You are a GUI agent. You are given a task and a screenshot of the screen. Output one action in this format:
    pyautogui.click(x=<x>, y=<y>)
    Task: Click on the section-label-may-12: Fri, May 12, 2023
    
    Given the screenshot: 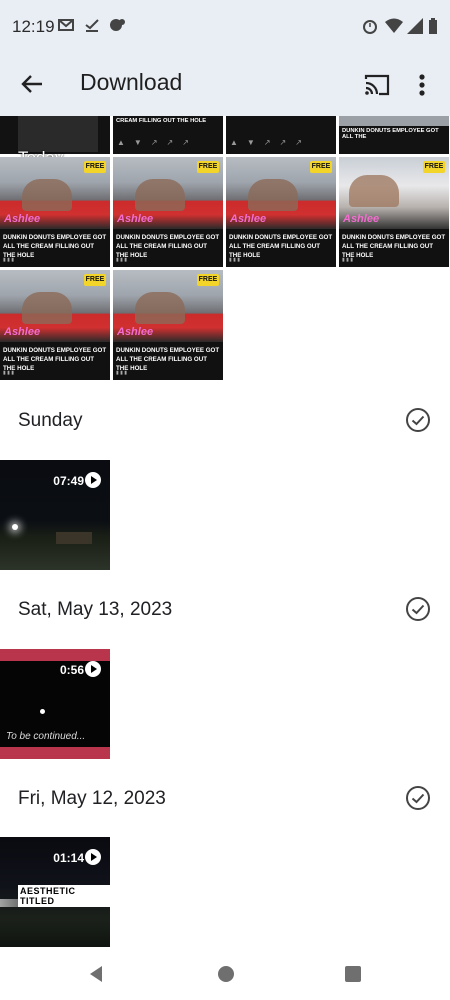 What is the action you would take?
    pyautogui.click(x=92, y=798)
    